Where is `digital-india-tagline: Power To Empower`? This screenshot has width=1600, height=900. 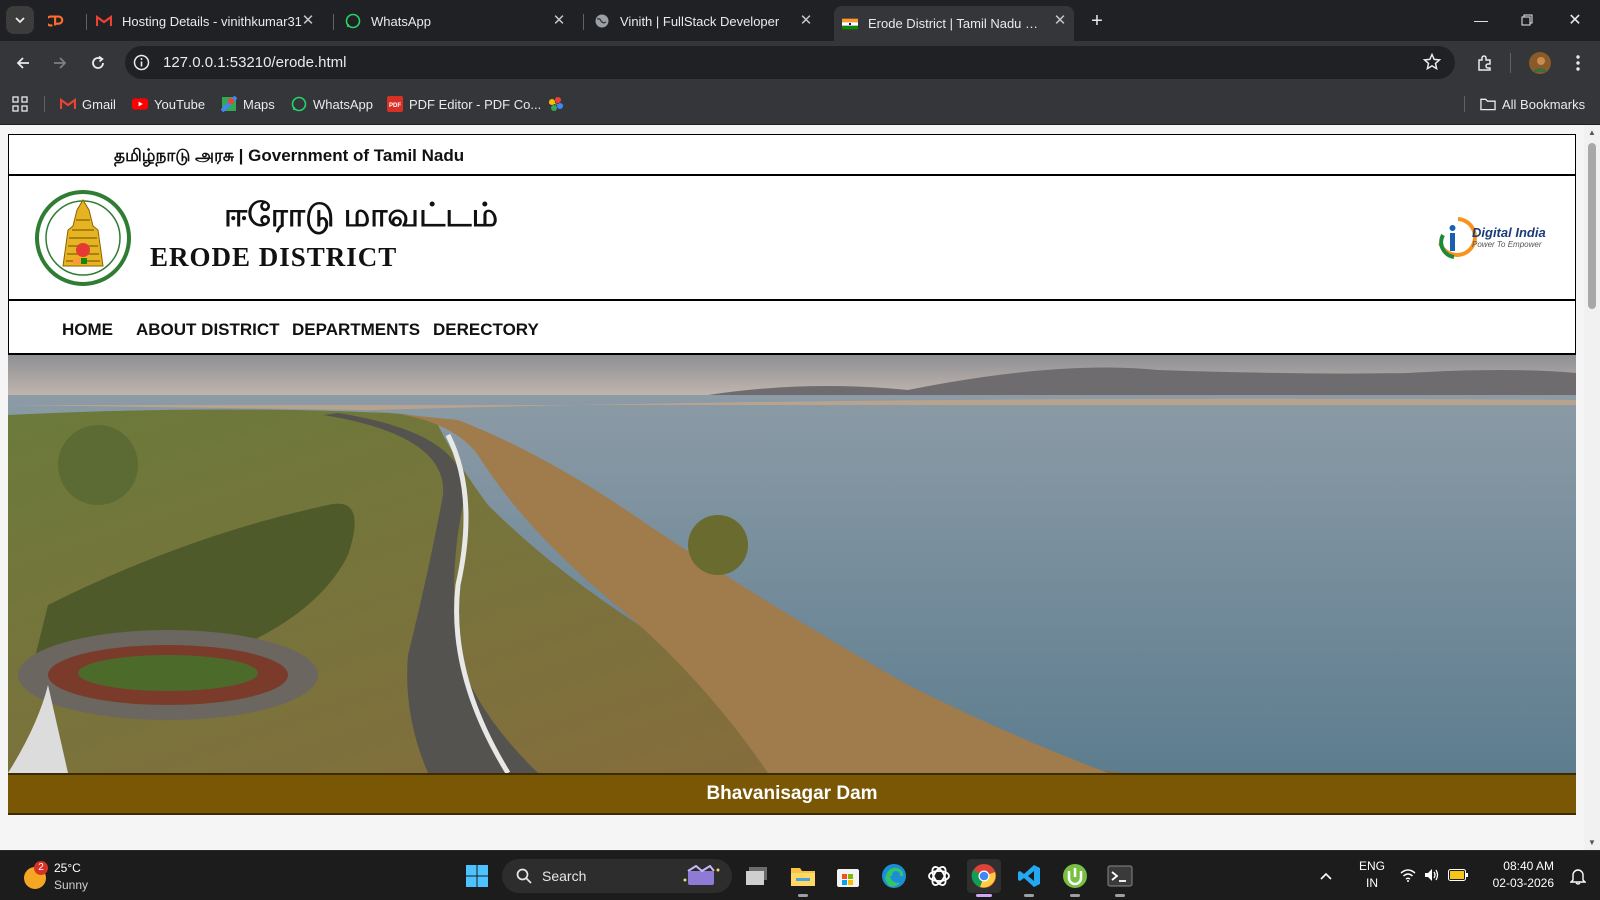
digital-india-tagline: Power To Empower is located at coordinates (1507, 244).